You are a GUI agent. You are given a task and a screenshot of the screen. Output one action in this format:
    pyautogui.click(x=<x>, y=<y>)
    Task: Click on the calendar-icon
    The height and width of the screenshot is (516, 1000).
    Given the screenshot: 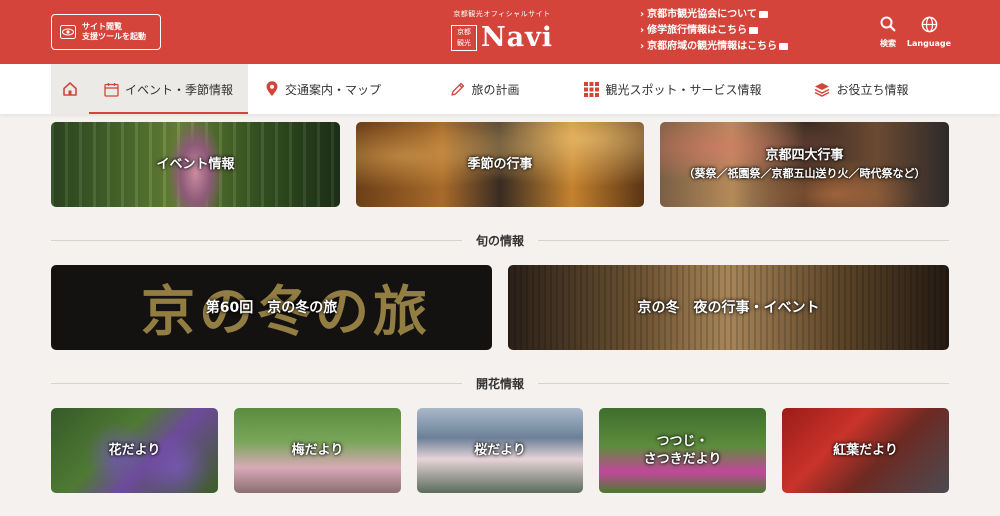 What is the action you would take?
    pyautogui.click(x=111, y=89)
    